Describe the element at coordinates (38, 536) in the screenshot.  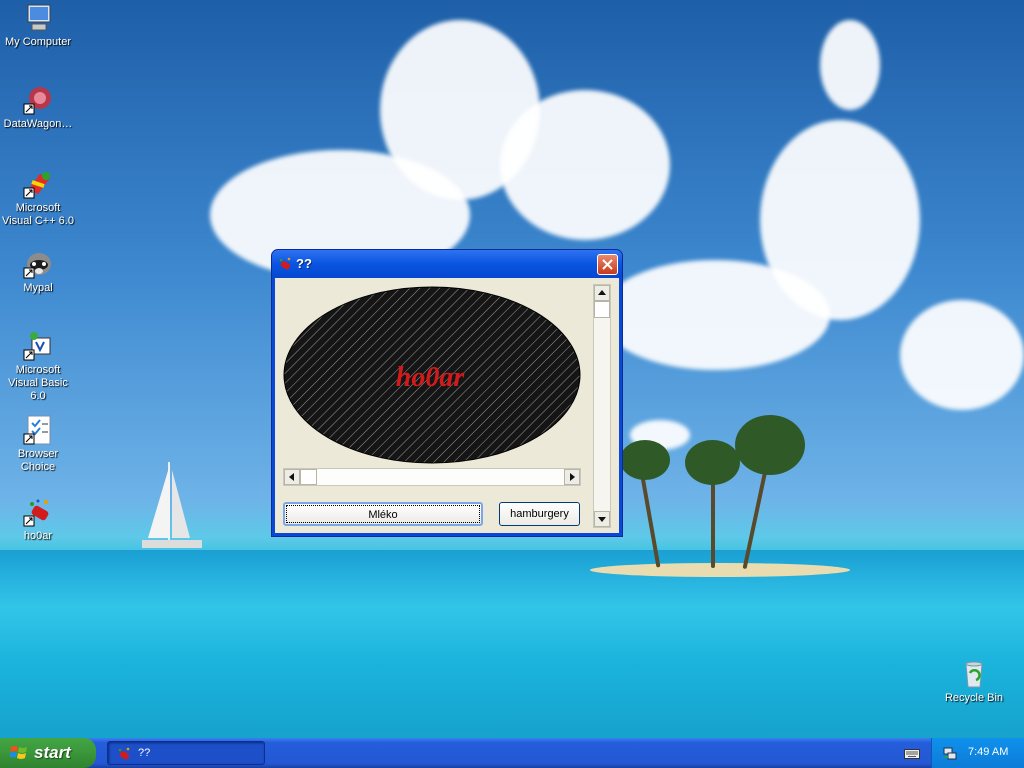
I see `desktop-icon-label: ho0ar` at that location.